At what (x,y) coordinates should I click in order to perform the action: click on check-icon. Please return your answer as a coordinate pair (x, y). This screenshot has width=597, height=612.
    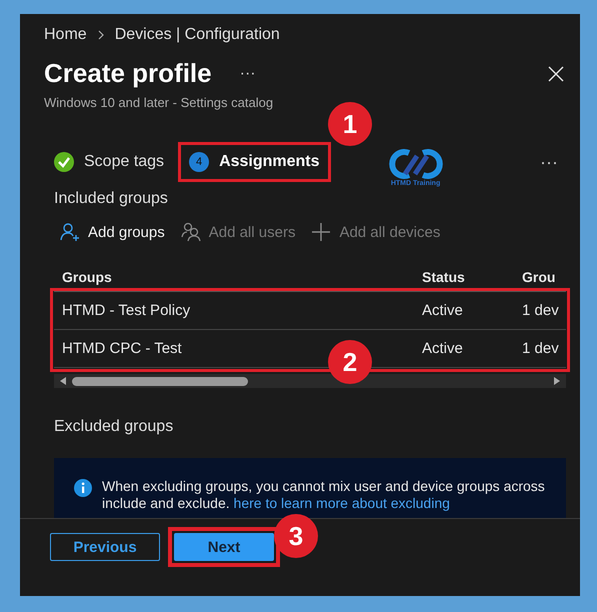
    Looking at the image, I should click on (64, 162).